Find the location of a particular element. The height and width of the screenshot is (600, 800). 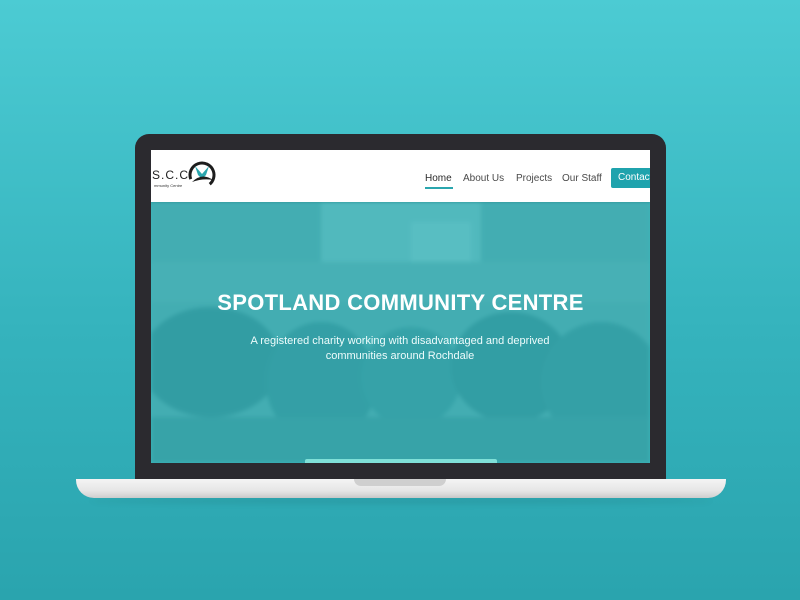

nav-item-our-staff: Our Staff is located at coordinates (582, 178).